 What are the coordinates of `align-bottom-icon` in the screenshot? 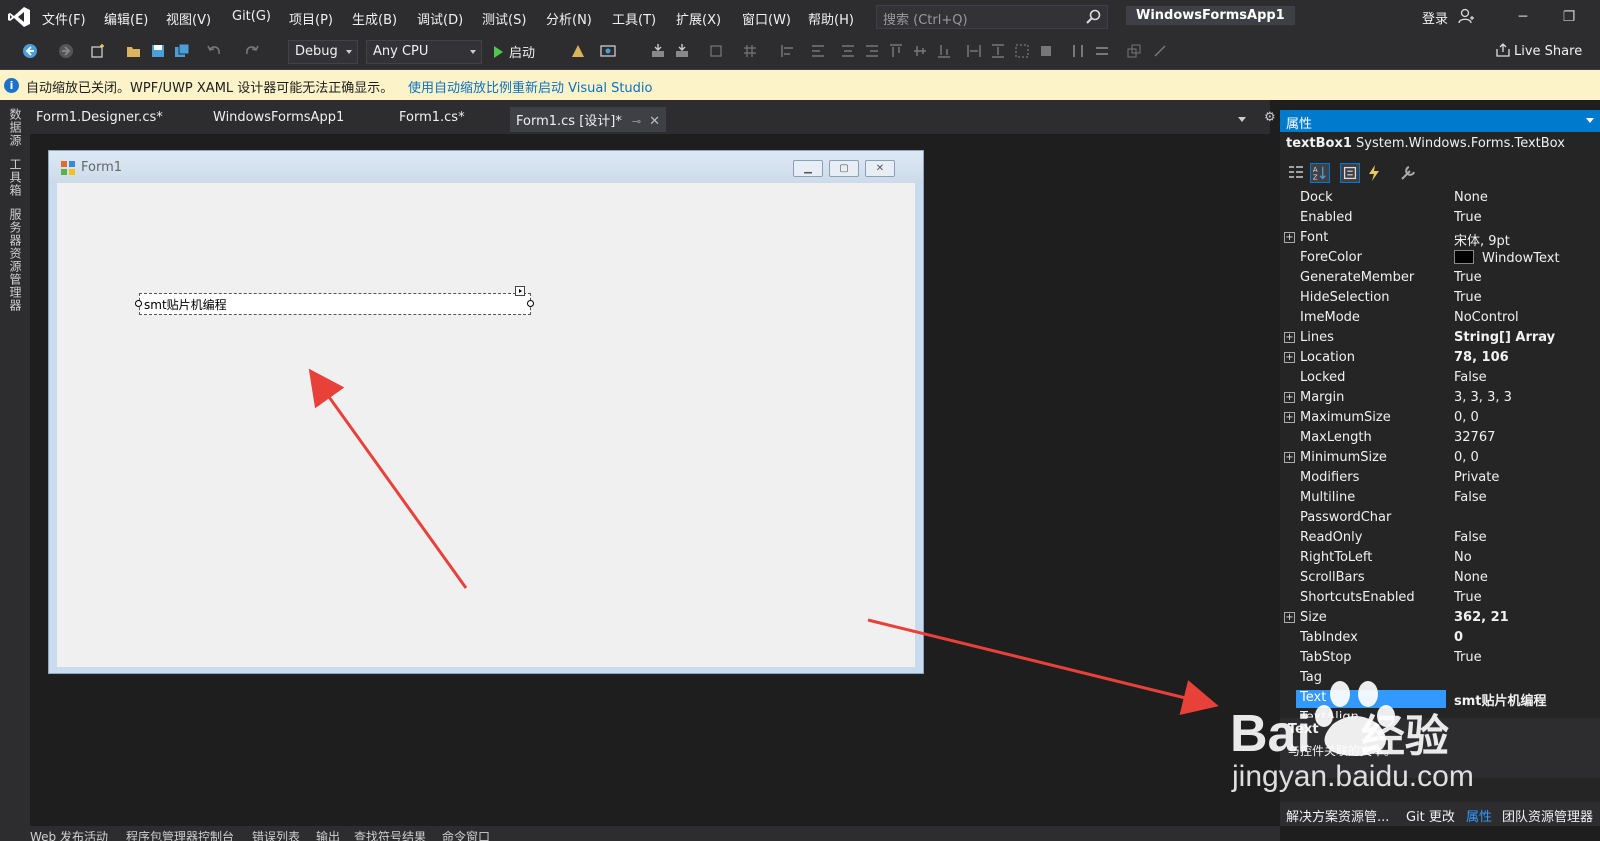 It's located at (682, 51).